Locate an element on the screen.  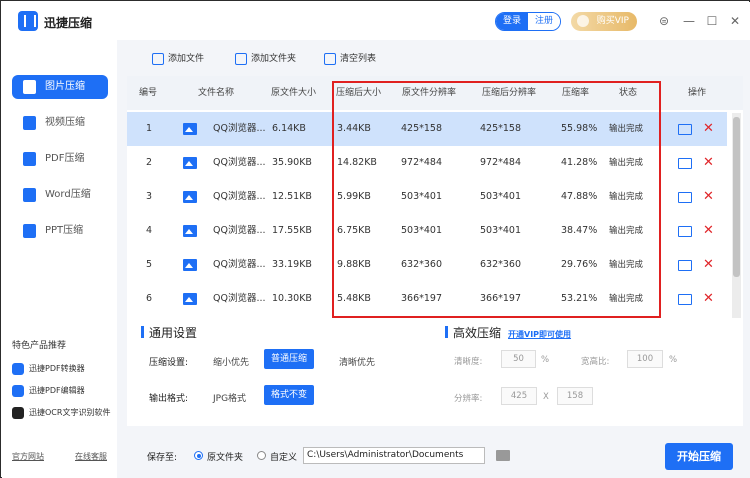
sidebar-item-image: 图片压缩 is located at coordinates (60, 87).